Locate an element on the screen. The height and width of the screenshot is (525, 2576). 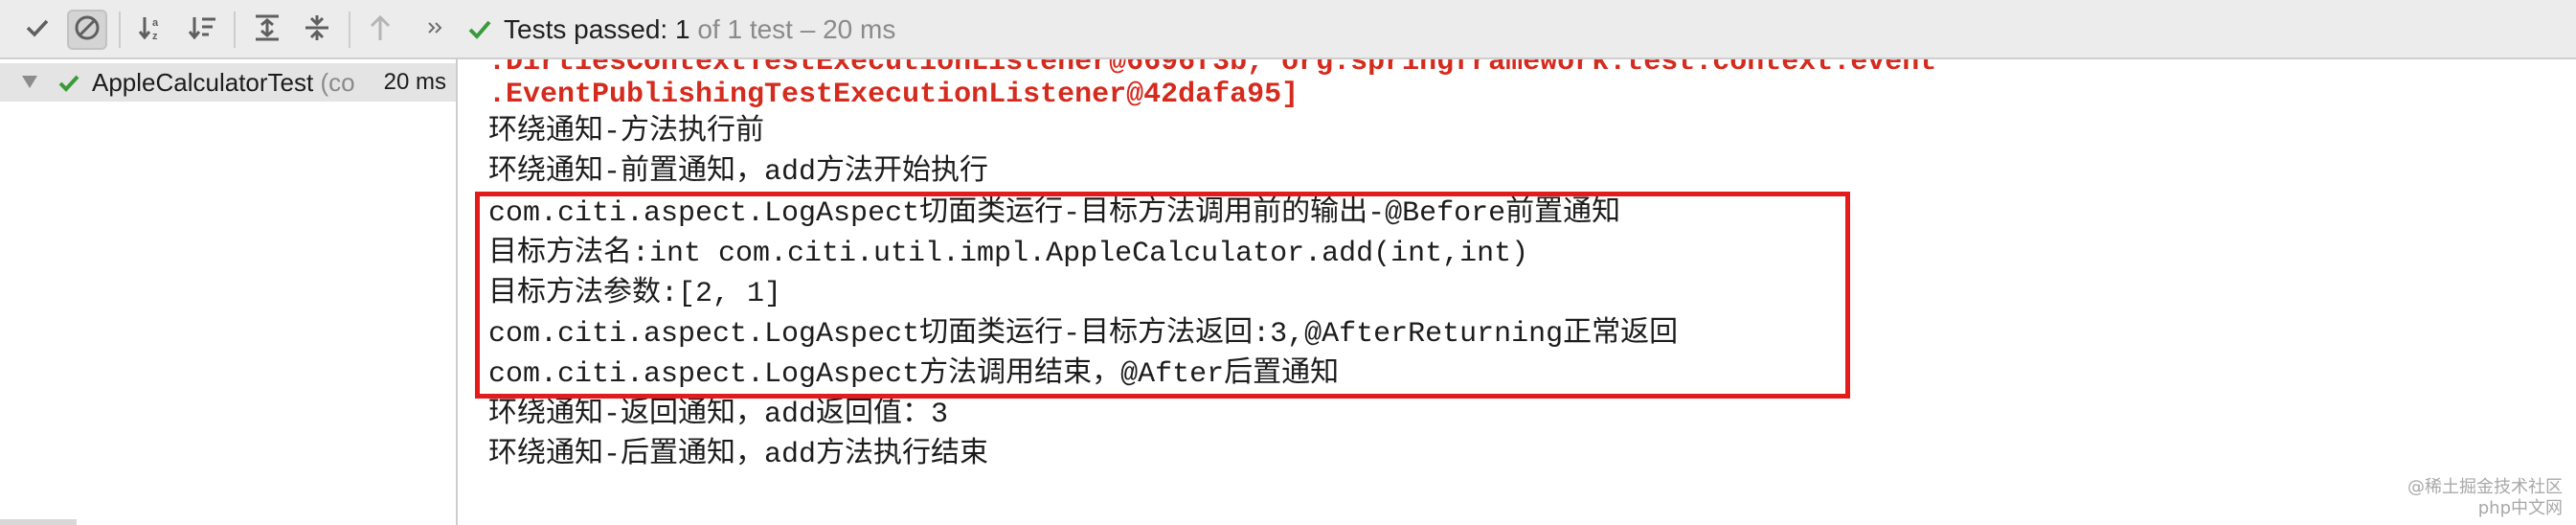
console-line: 环绕通知-返回通知，add返回值：3 is located at coordinates (718, 415).